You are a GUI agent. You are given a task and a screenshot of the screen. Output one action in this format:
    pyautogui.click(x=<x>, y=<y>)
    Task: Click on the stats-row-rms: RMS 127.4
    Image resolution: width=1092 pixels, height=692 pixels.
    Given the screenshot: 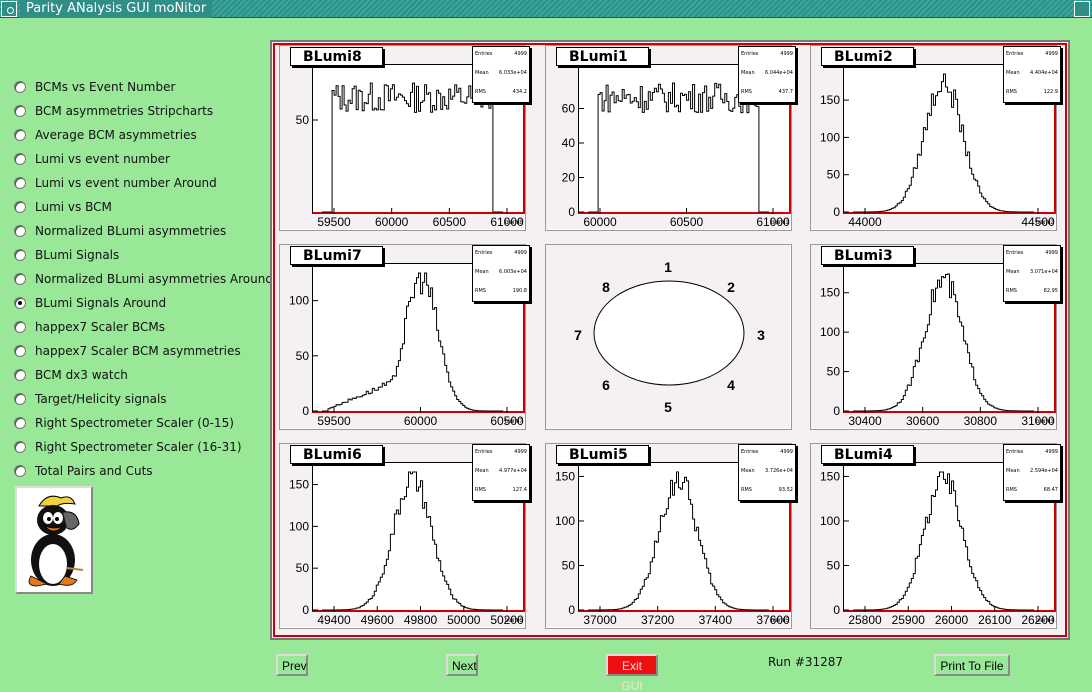 What is the action you would take?
    pyautogui.click(x=501, y=490)
    